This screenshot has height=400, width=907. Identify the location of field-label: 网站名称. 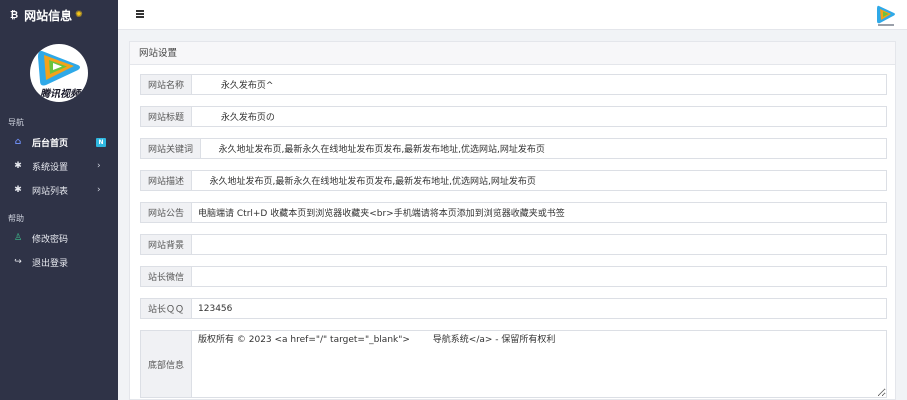
(166, 84).